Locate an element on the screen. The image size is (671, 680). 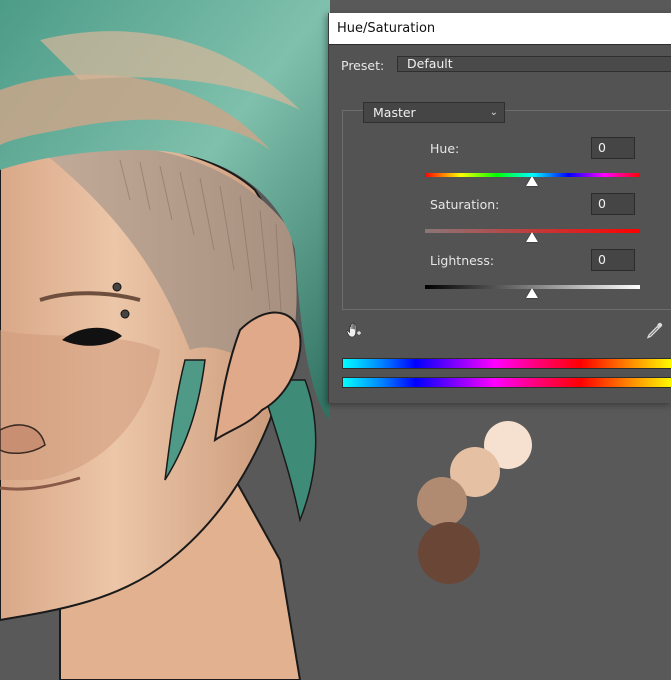
preset-row: Preset: Default is located at coordinates (500, 65).